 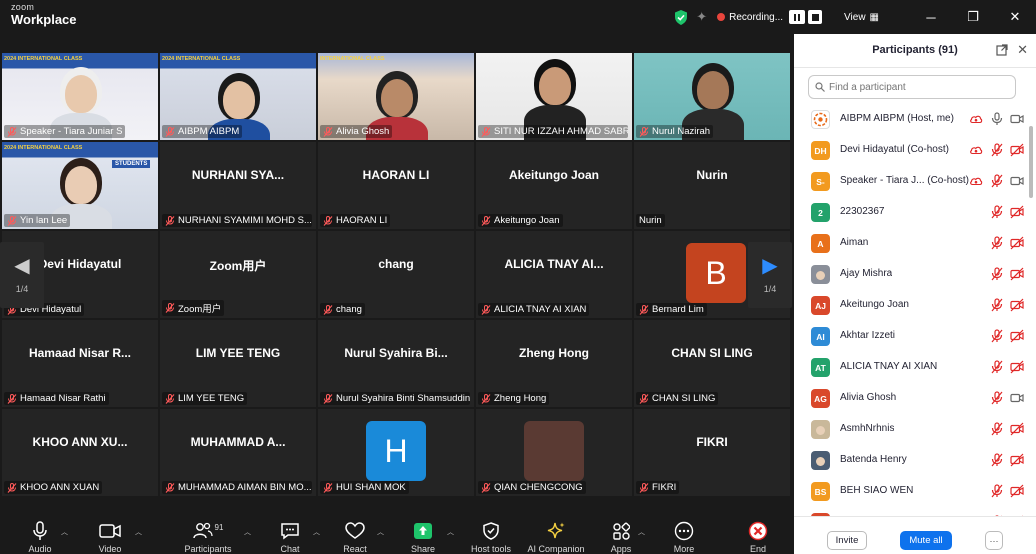 I want to click on participant-search-input, so click(x=919, y=87).